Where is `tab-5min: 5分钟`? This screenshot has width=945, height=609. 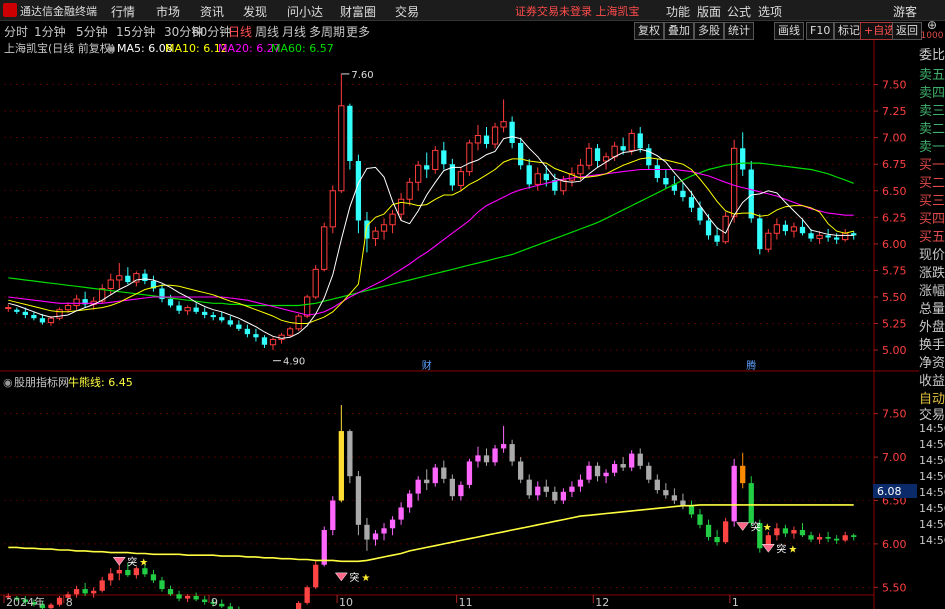 tab-5min: 5分钟 is located at coordinates (92, 31).